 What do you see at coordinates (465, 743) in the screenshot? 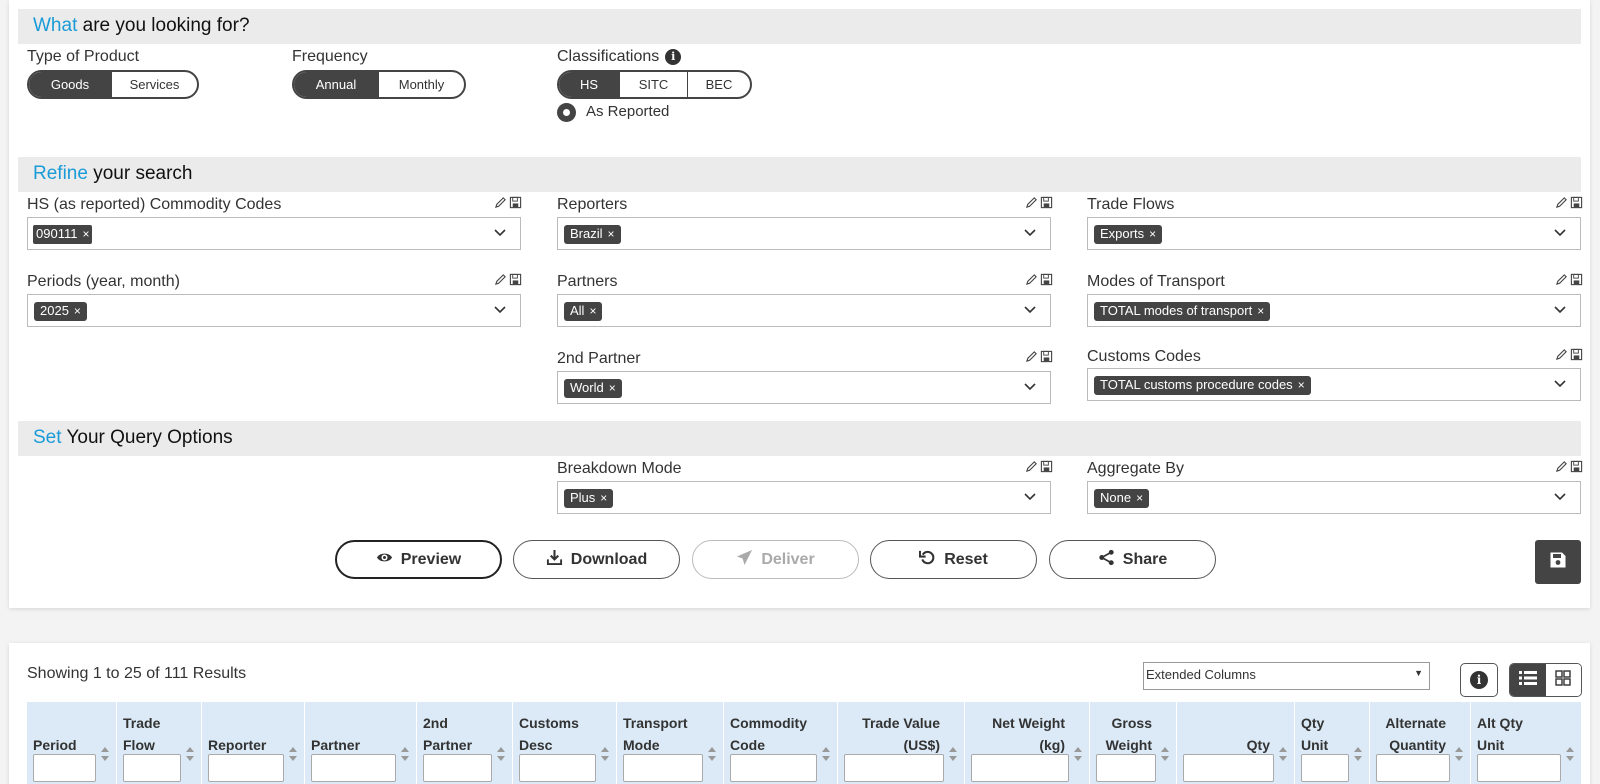
I see `table-header-cell: 2nd Partner` at bounding box center [465, 743].